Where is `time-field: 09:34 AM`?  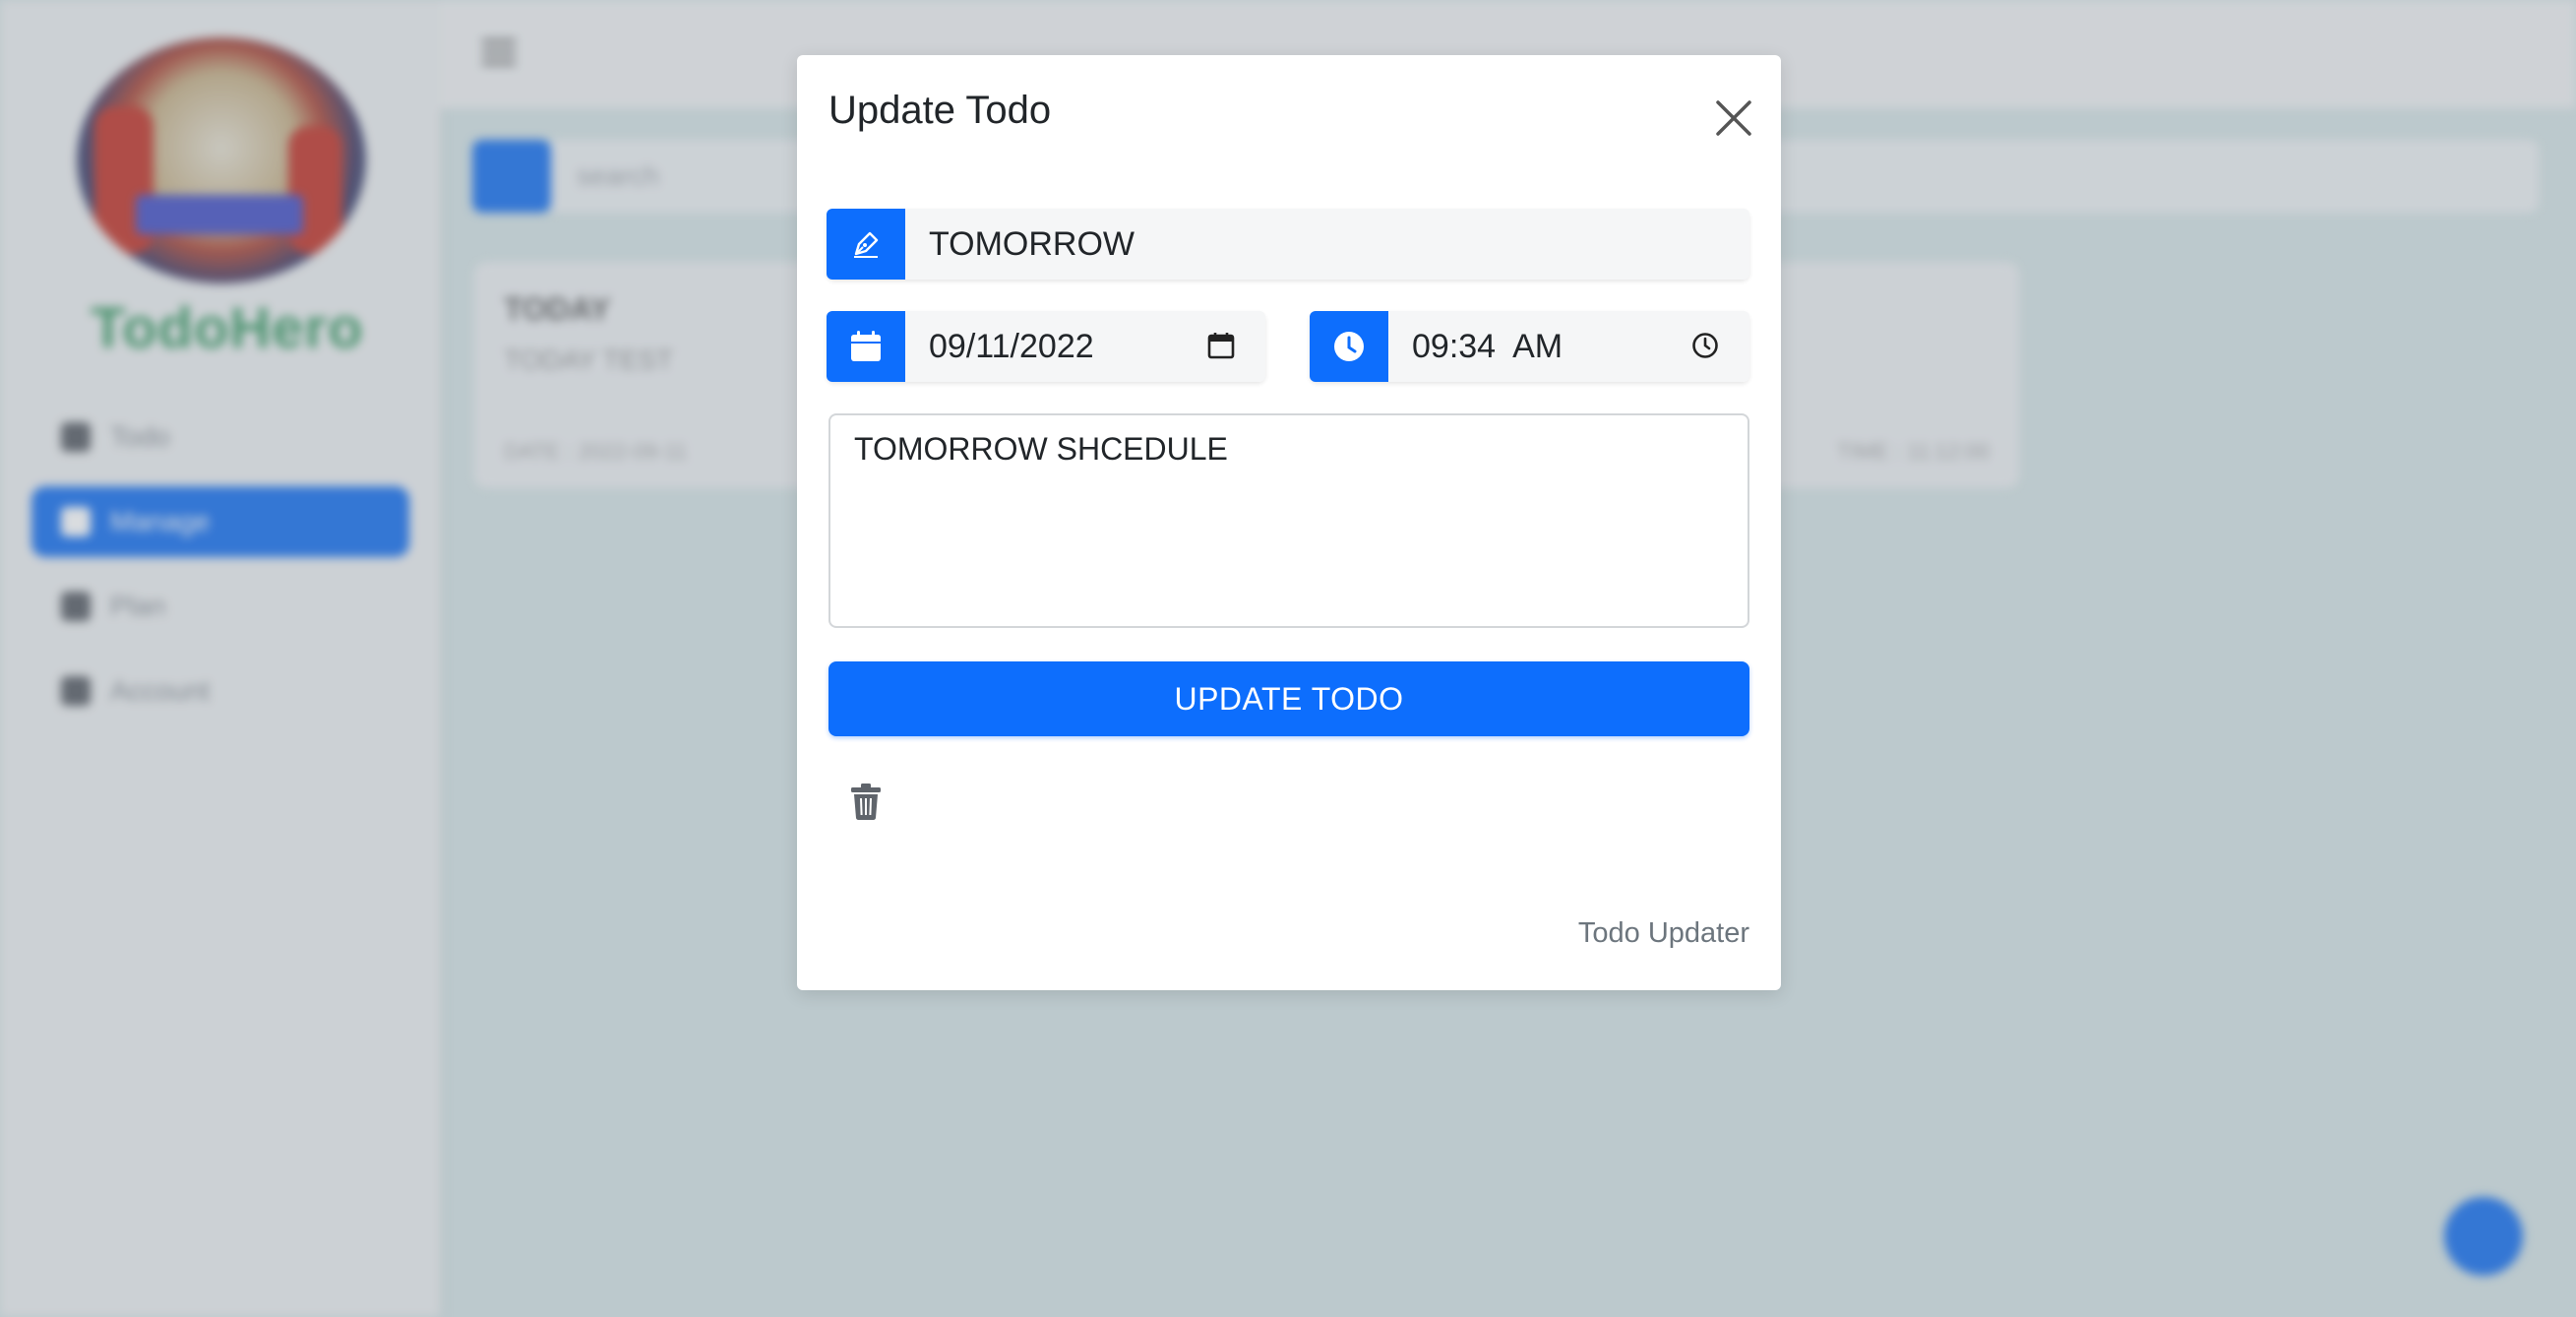 time-field: 09:34 AM is located at coordinates (1568, 346).